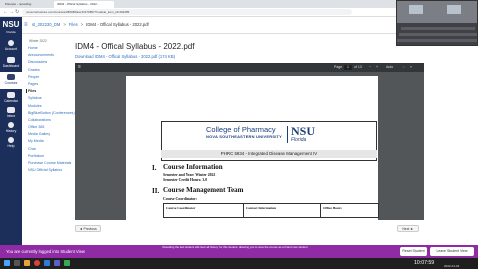 The width and height of the screenshot is (478, 269). I want to click on start-icon, so click(7, 263).